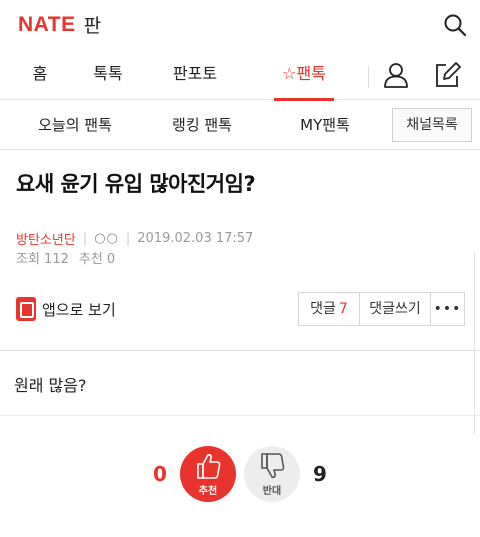  I want to click on subnav-ranking-label: 랭킹 팬톡, so click(202, 125).